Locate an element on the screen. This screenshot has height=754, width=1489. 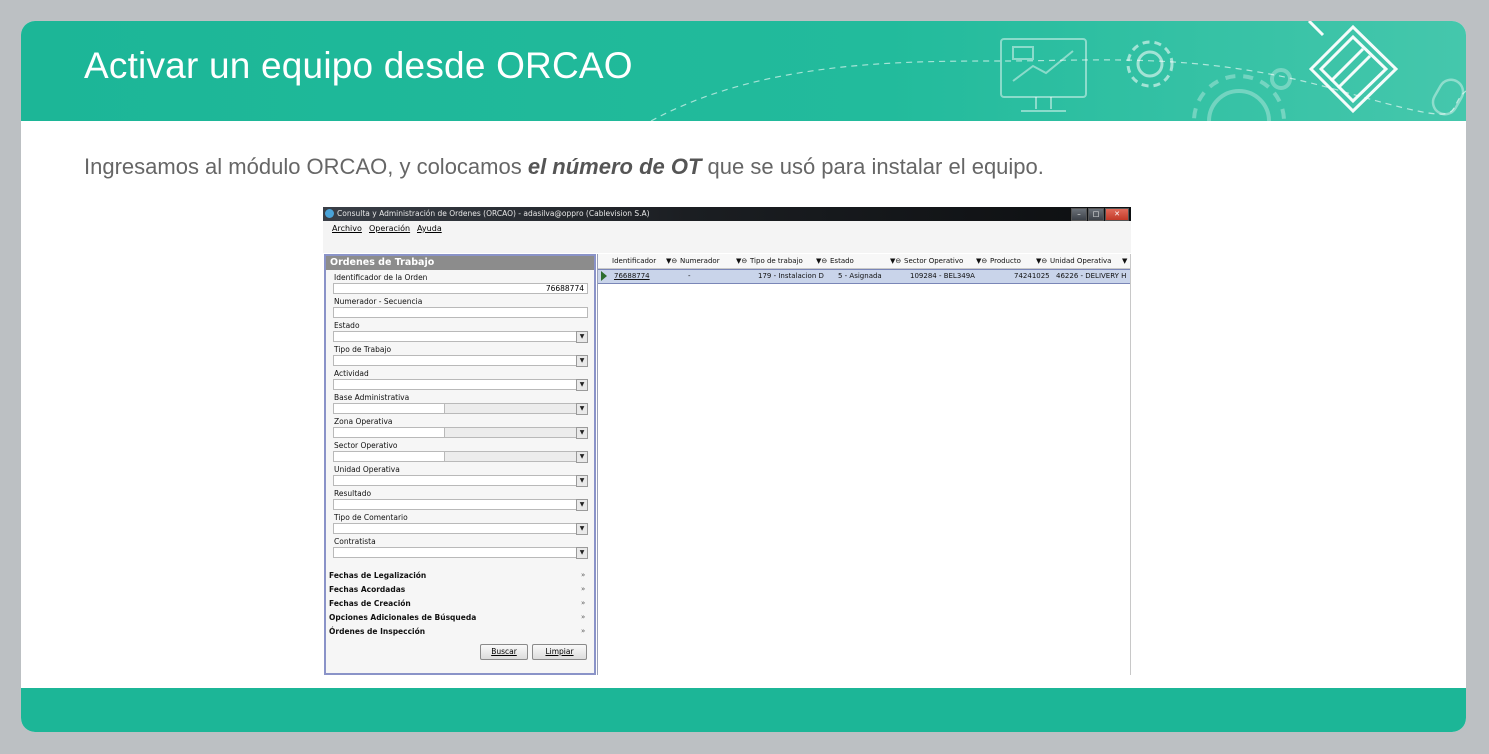
cell-estado: 5 - Asignada is located at coordinates (860, 276).